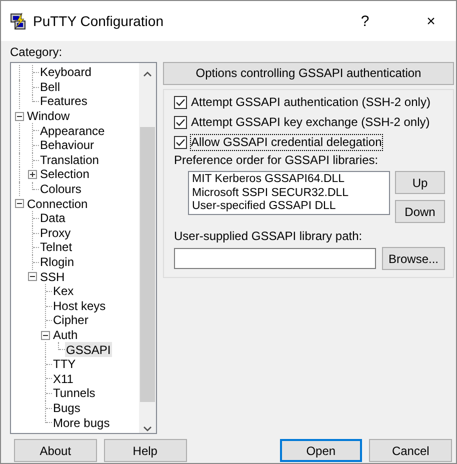 The height and width of the screenshot is (464, 457). Describe the element at coordinates (275, 258) in the screenshot. I see `path-input-field` at that location.